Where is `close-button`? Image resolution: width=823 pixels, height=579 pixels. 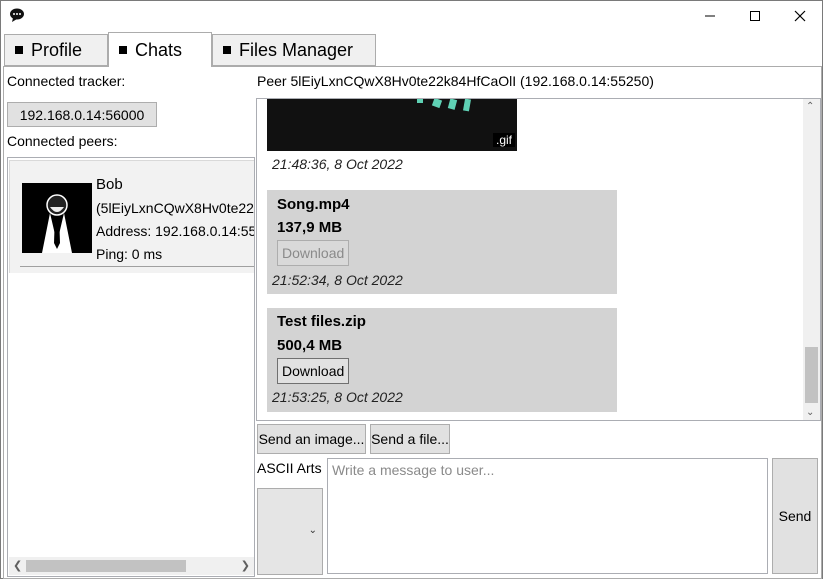
close-button is located at coordinates (800, 16).